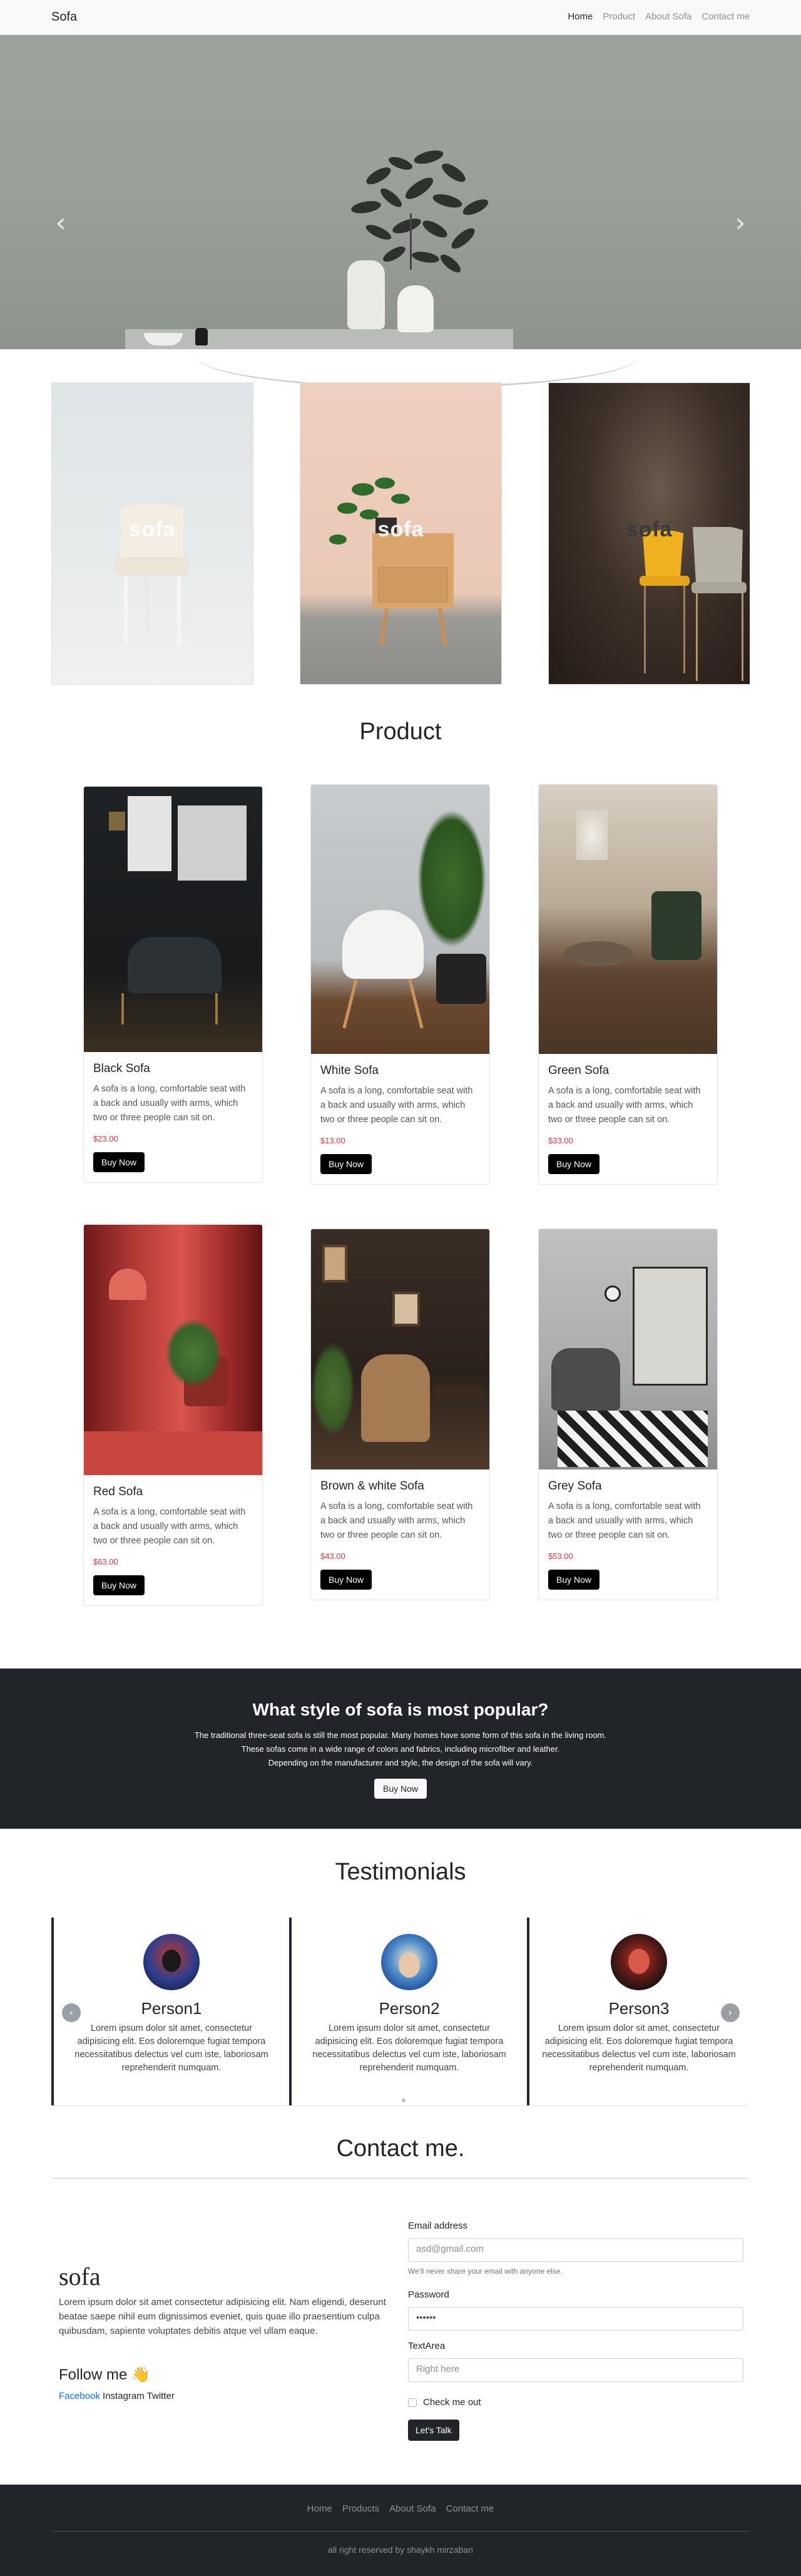 The height and width of the screenshot is (2576, 801). I want to click on category-card-dark: sofa, so click(649, 533).